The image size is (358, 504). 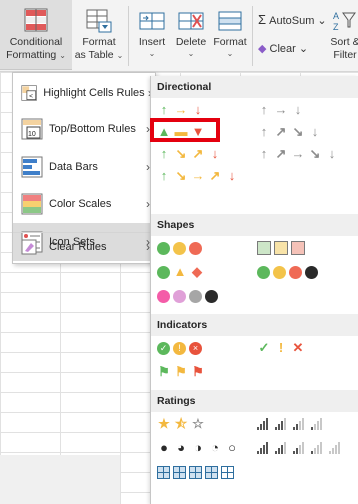 What do you see at coordinates (195, 472) in the screenshot?
I see `iconset-5-boxes` at bounding box center [195, 472].